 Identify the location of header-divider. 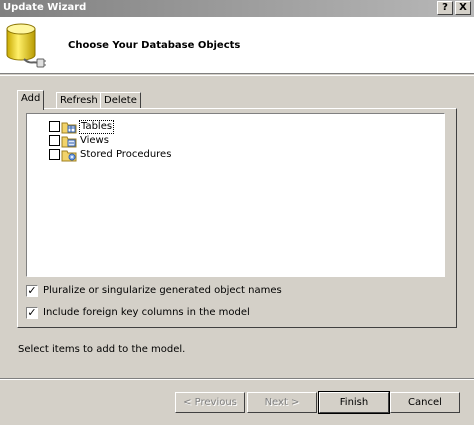
(237, 75).